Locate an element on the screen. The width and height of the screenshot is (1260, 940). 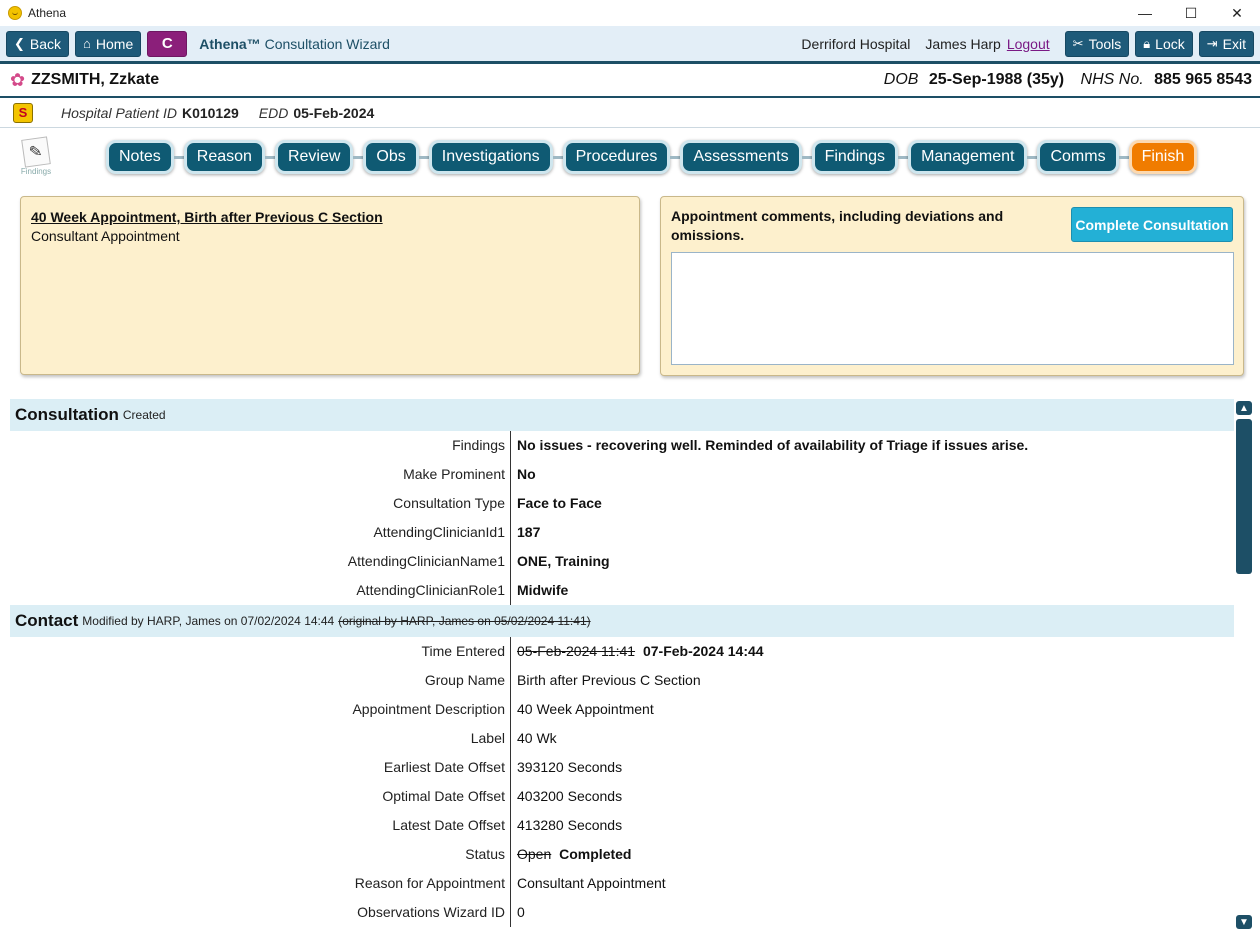
edd-value: 05-Feb-2024 is located at coordinates (334, 112).